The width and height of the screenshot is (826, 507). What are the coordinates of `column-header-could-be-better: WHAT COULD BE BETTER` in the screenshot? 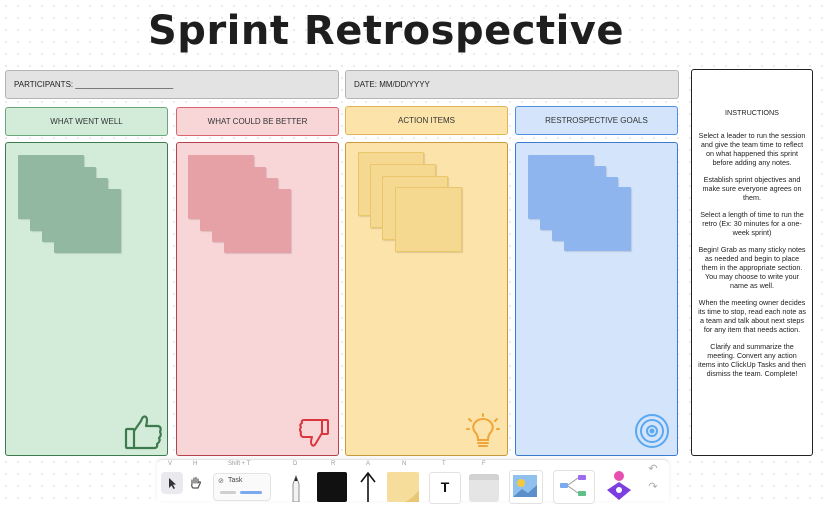 It's located at (257, 121).